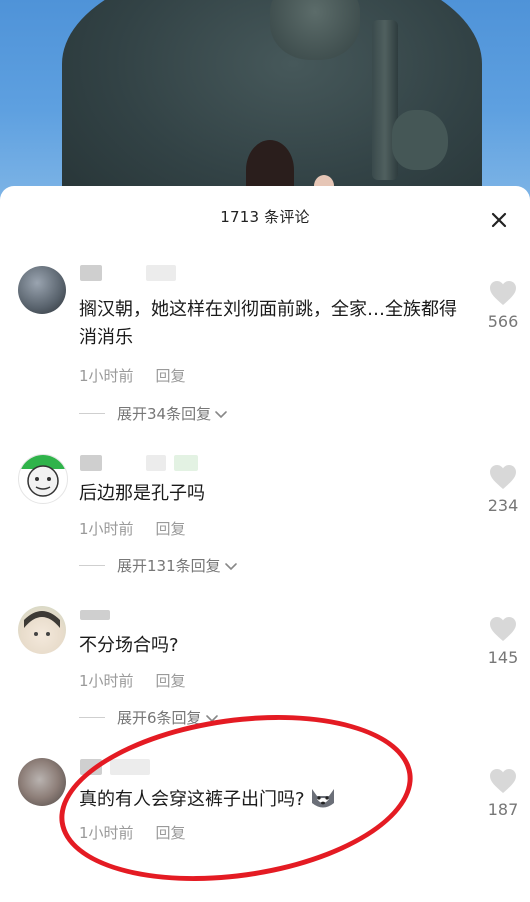 The image size is (530, 902). I want to click on comment-text: 后边那是孔子吗, so click(142, 493).